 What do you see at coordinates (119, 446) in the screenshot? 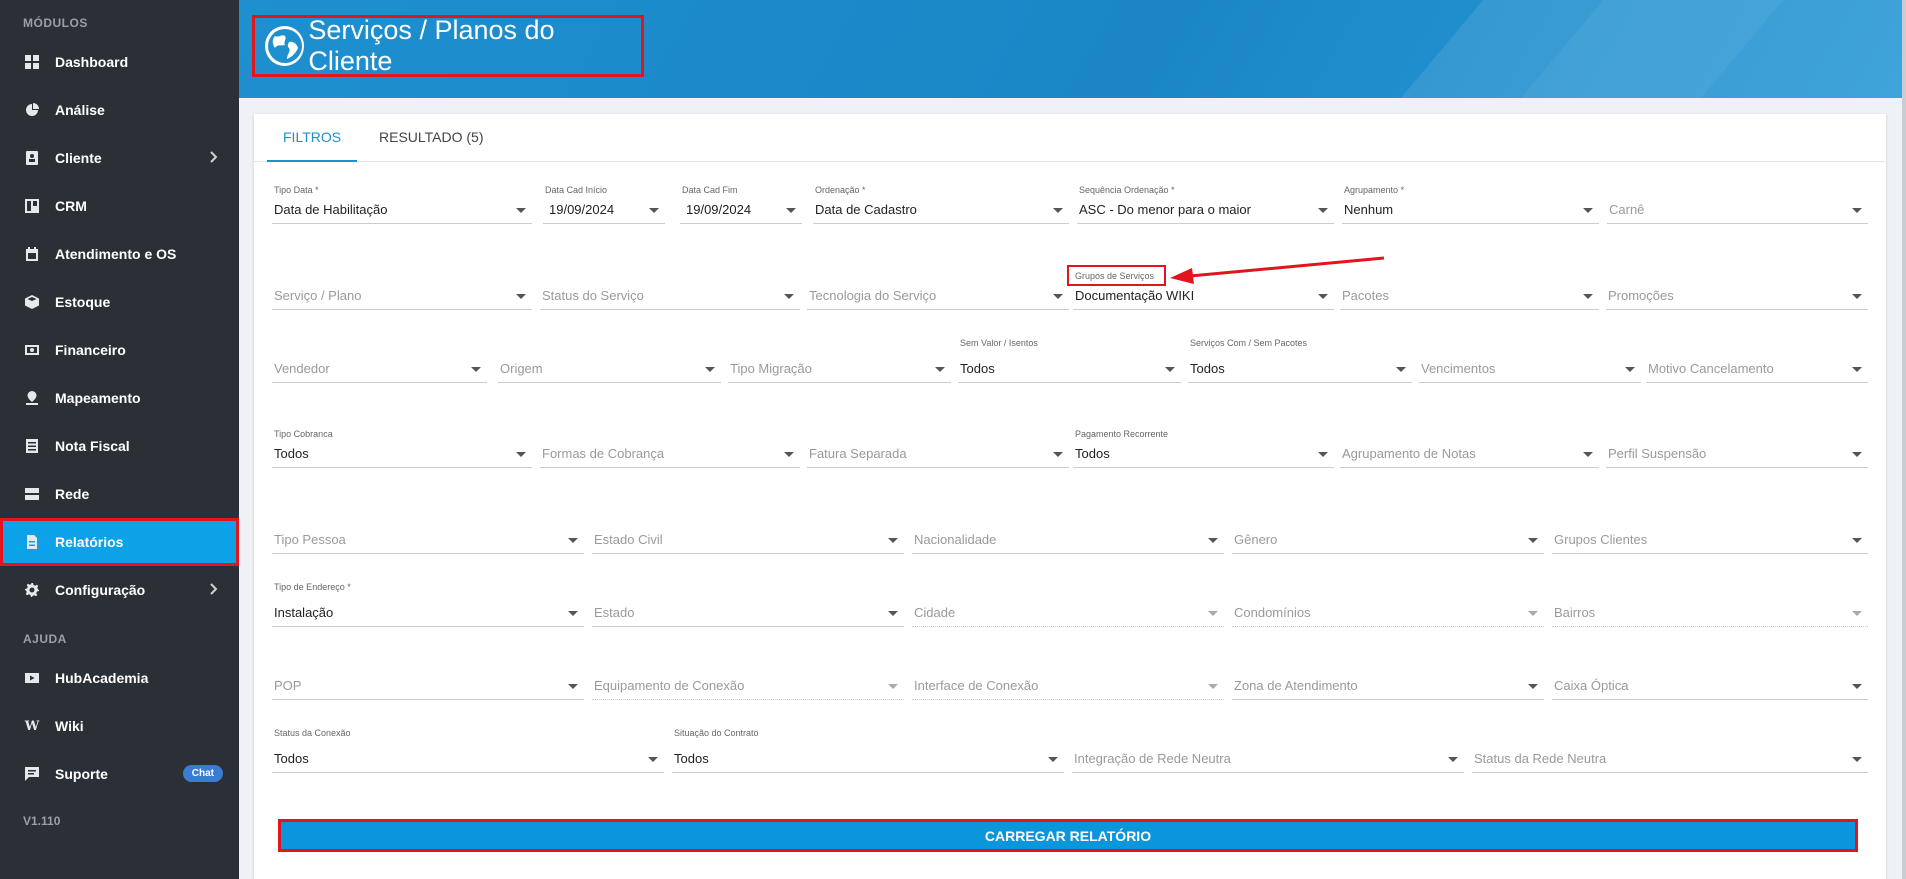
I see `sidebar-item-nota-fiscal: Nota Fiscal` at bounding box center [119, 446].